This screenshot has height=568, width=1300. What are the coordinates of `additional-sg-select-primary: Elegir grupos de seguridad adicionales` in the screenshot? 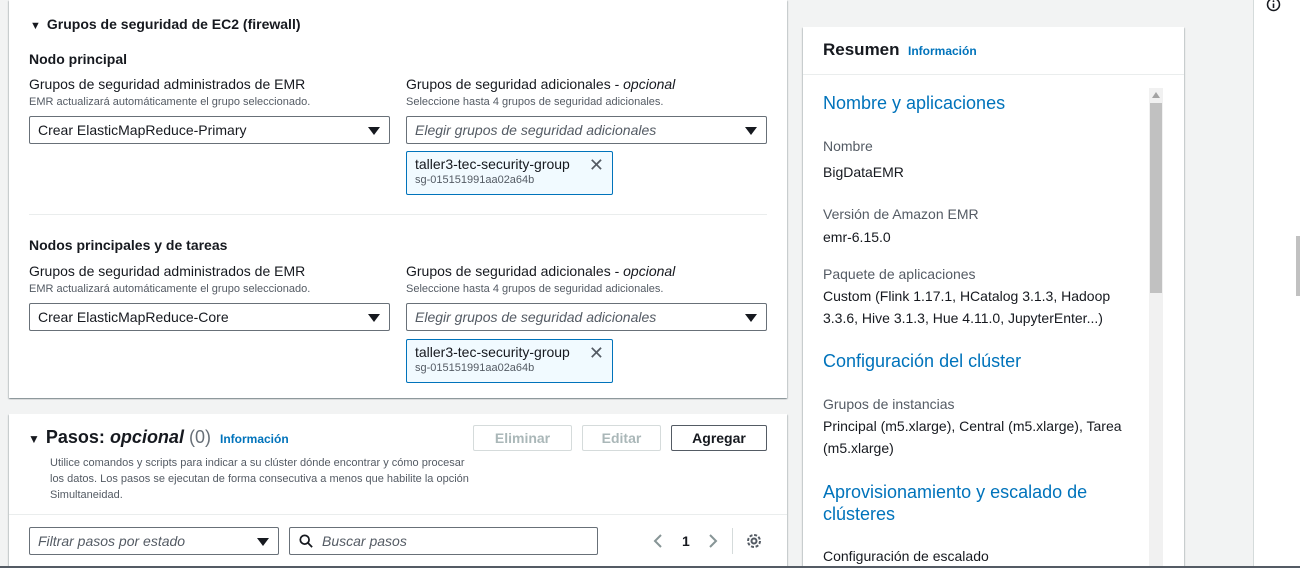 It's located at (586, 130).